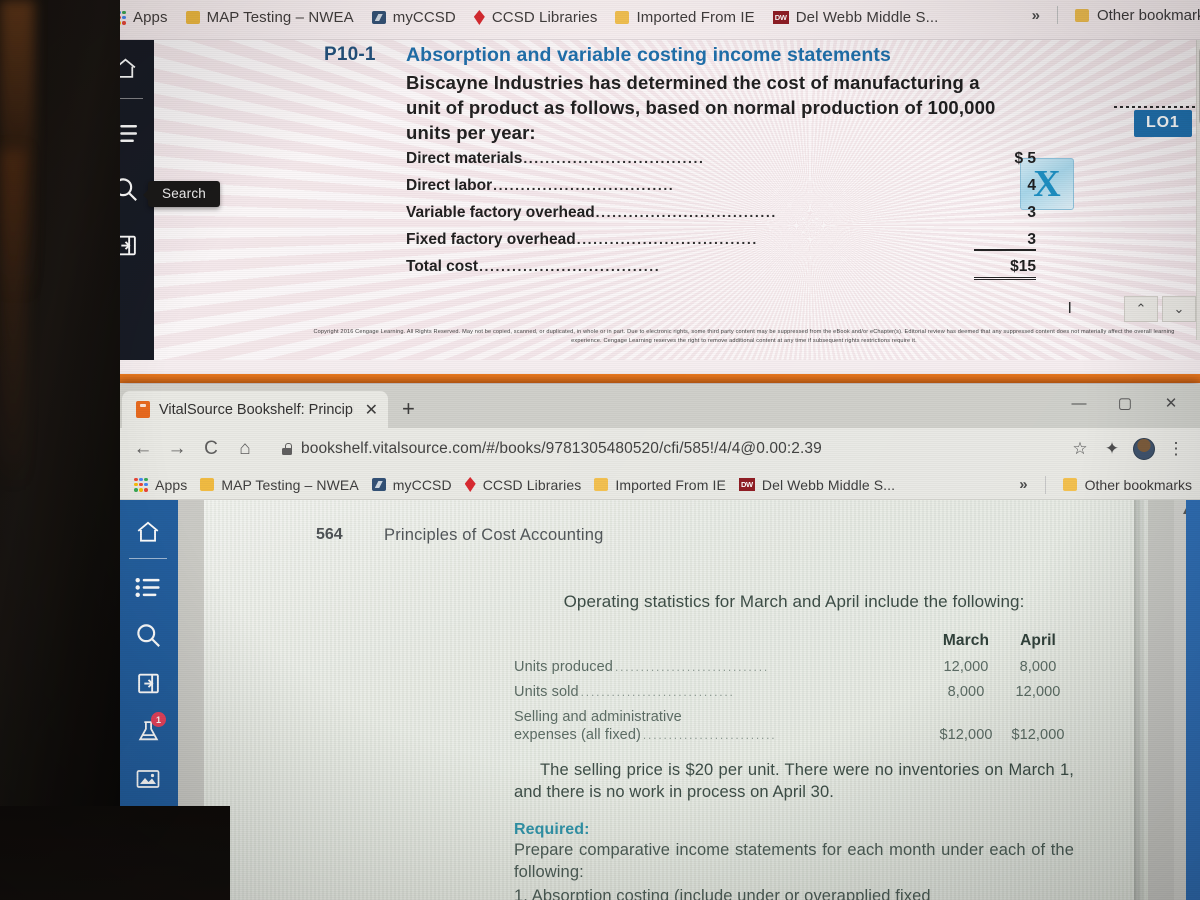 This screenshot has width=1200, height=900. Describe the element at coordinates (1163, 123) in the screenshot. I see `learning-objective-badge: LO1` at that location.